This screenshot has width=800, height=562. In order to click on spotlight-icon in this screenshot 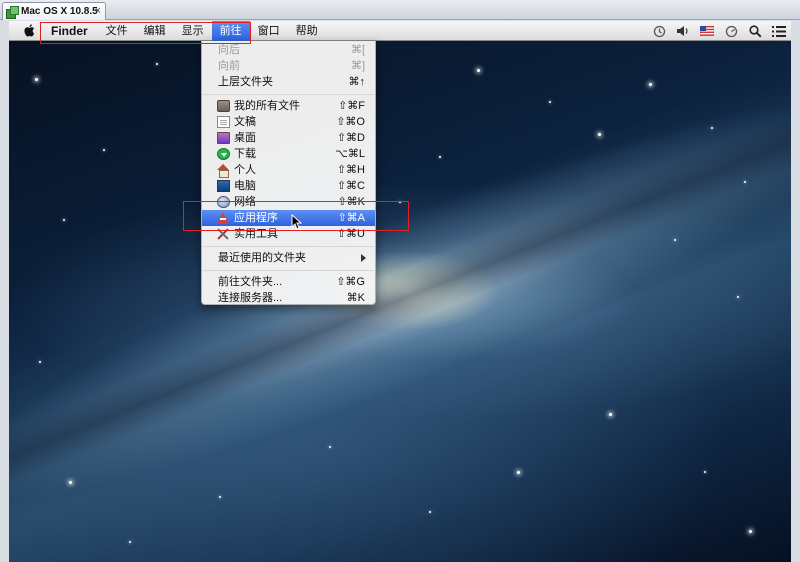, I will do `click(755, 31)`.